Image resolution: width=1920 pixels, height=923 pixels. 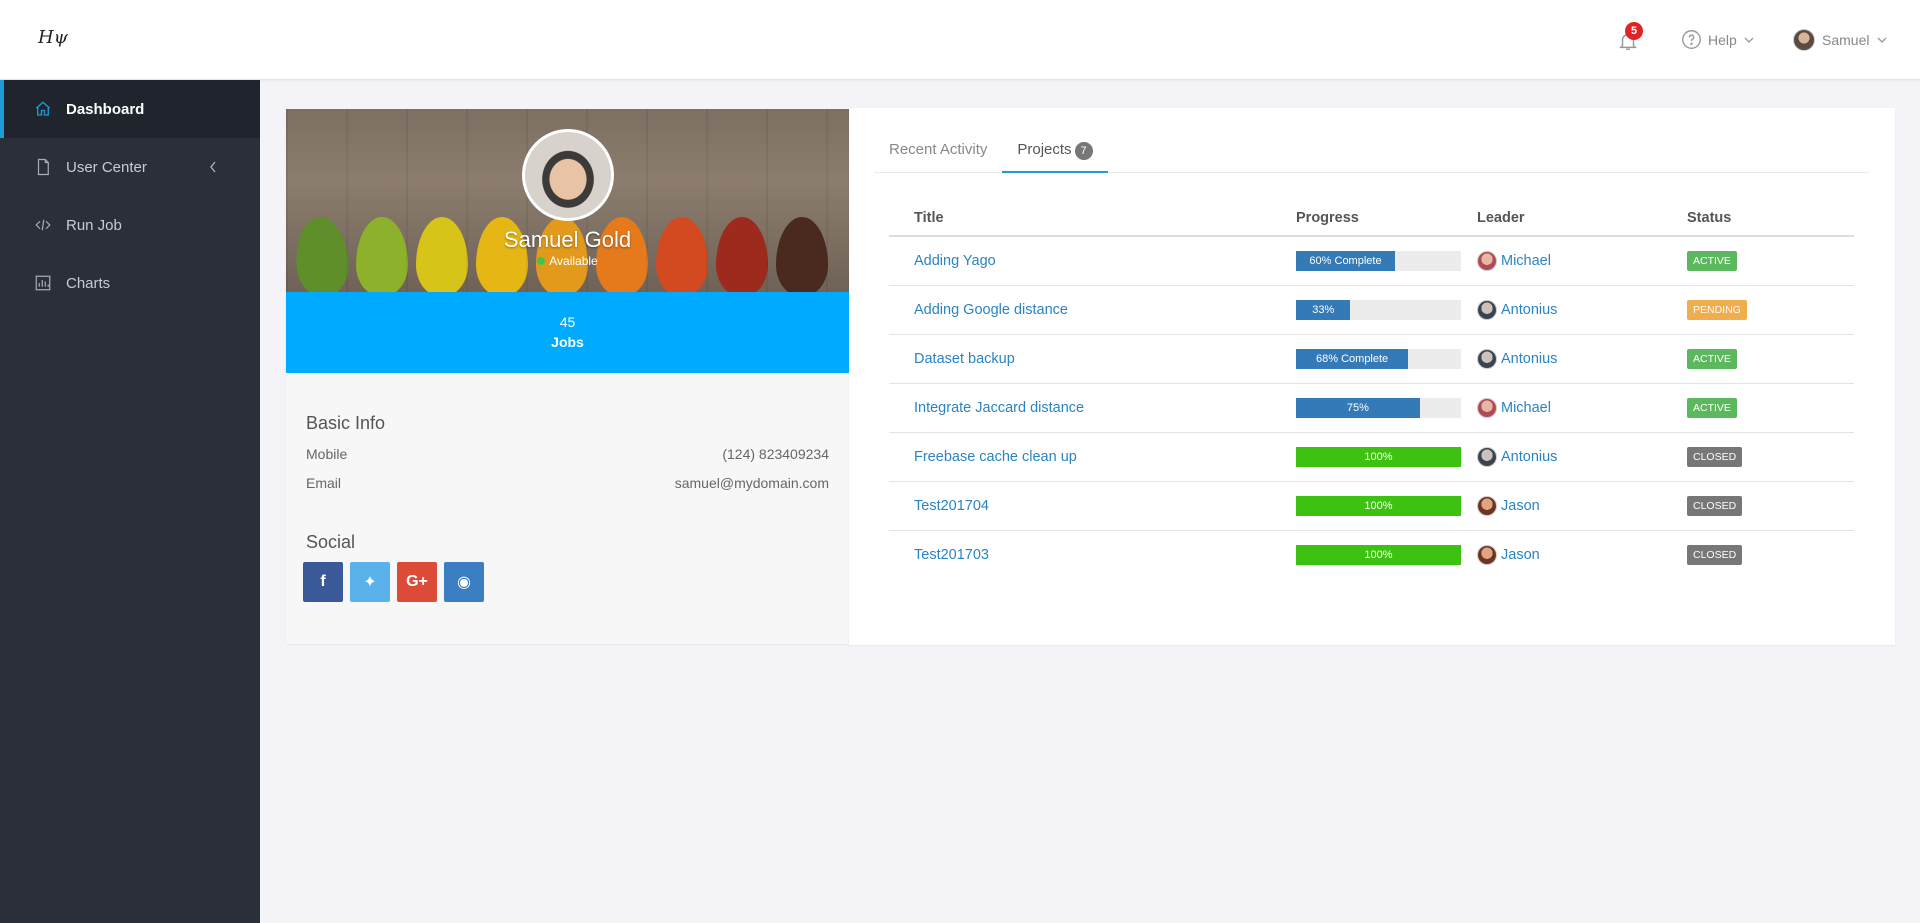 What do you see at coordinates (568, 175) in the screenshot?
I see `profile-avatar` at bounding box center [568, 175].